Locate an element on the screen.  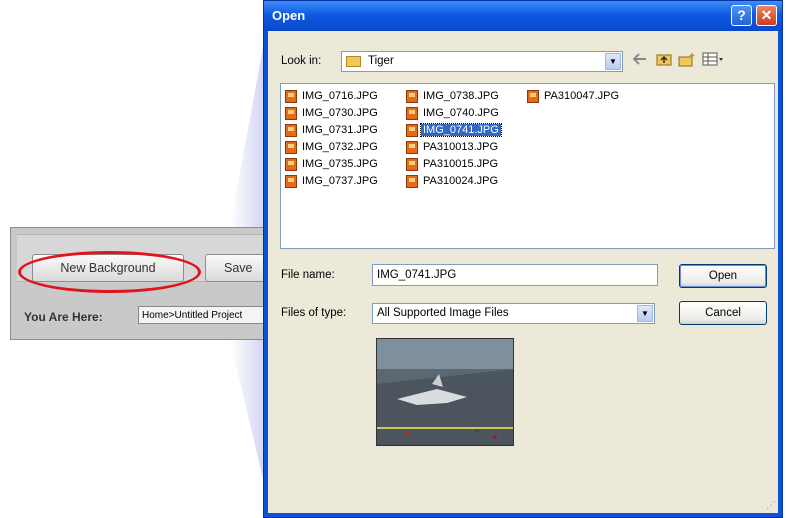
file-name-text: IMG_0738.JPG is located at coordinates (461, 96).